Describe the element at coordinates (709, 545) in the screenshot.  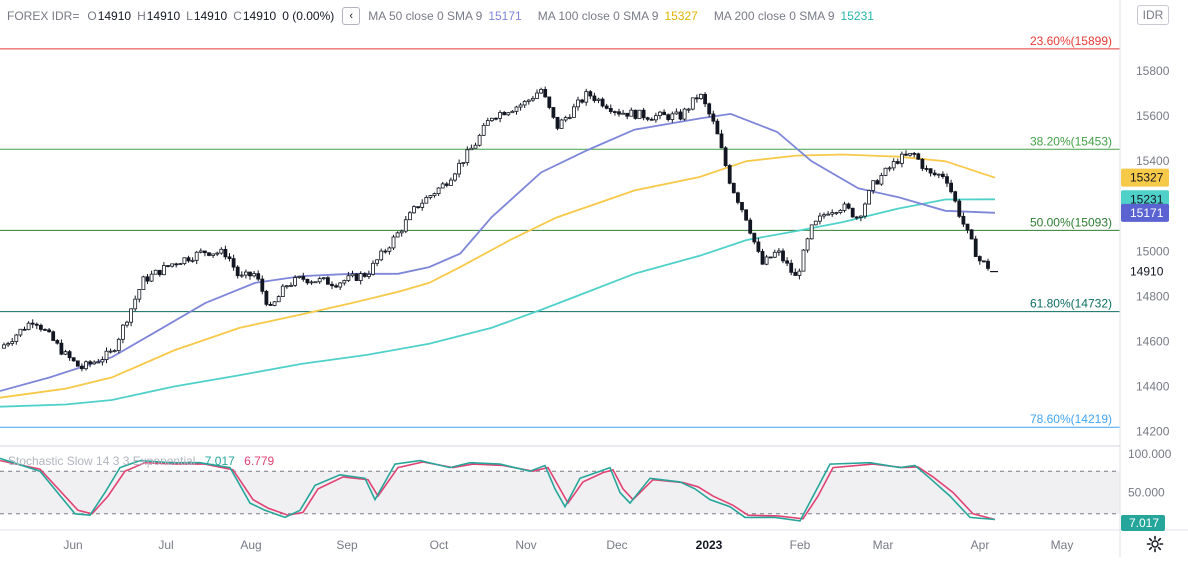
I see `x-tick-label: 2023` at that location.